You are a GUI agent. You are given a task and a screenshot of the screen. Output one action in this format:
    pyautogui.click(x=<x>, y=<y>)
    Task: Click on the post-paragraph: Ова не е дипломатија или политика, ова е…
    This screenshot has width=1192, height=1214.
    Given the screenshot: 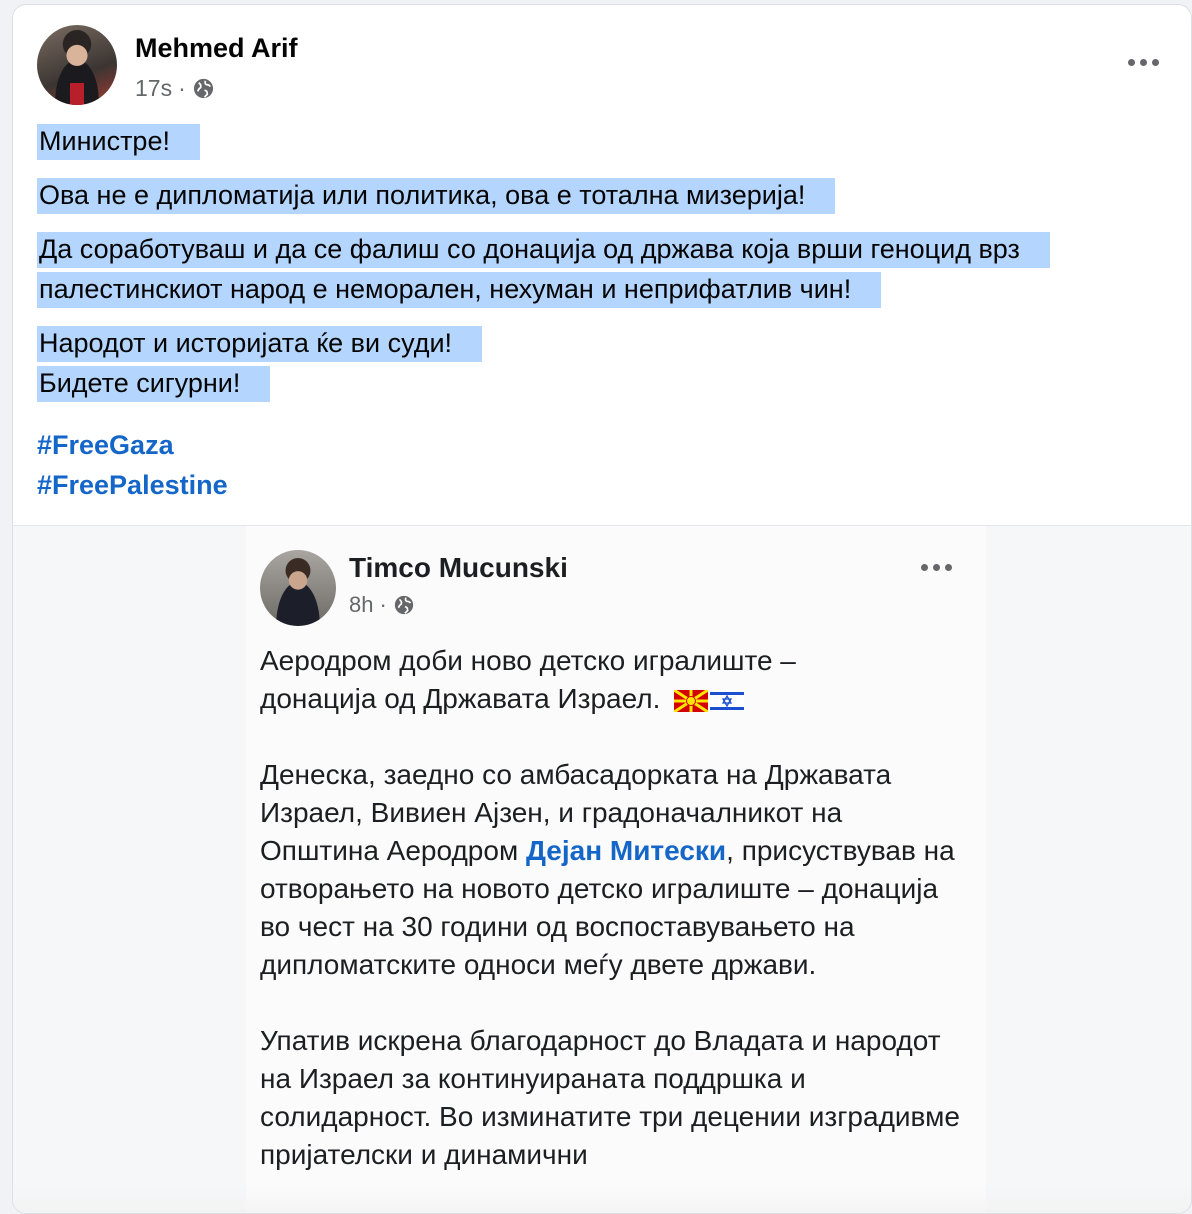 What is the action you would take?
    pyautogui.click(x=436, y=196)
    